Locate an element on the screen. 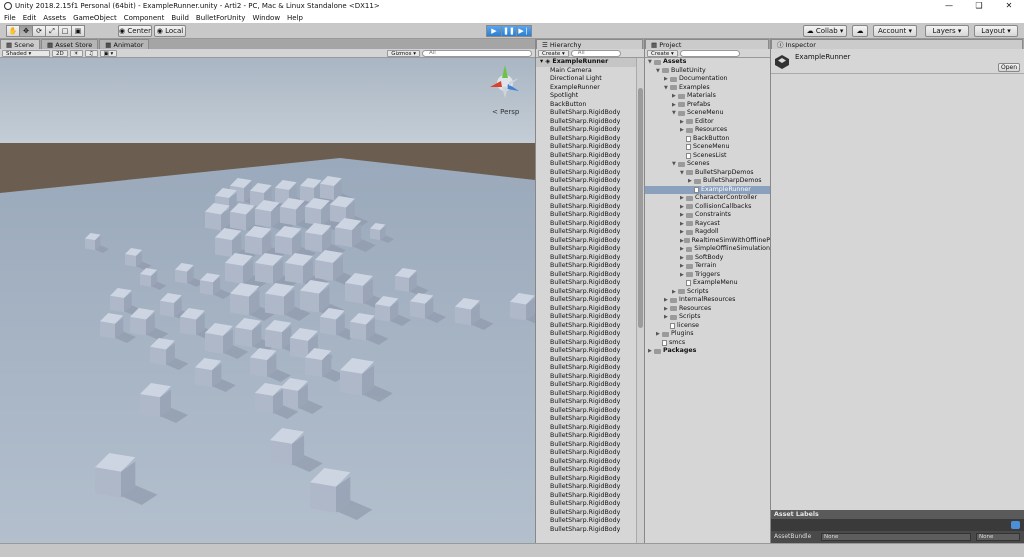 The width and height of the screenshot is (1024, 557). project-item: ExampleMenu is located at coordinates (707, 283).